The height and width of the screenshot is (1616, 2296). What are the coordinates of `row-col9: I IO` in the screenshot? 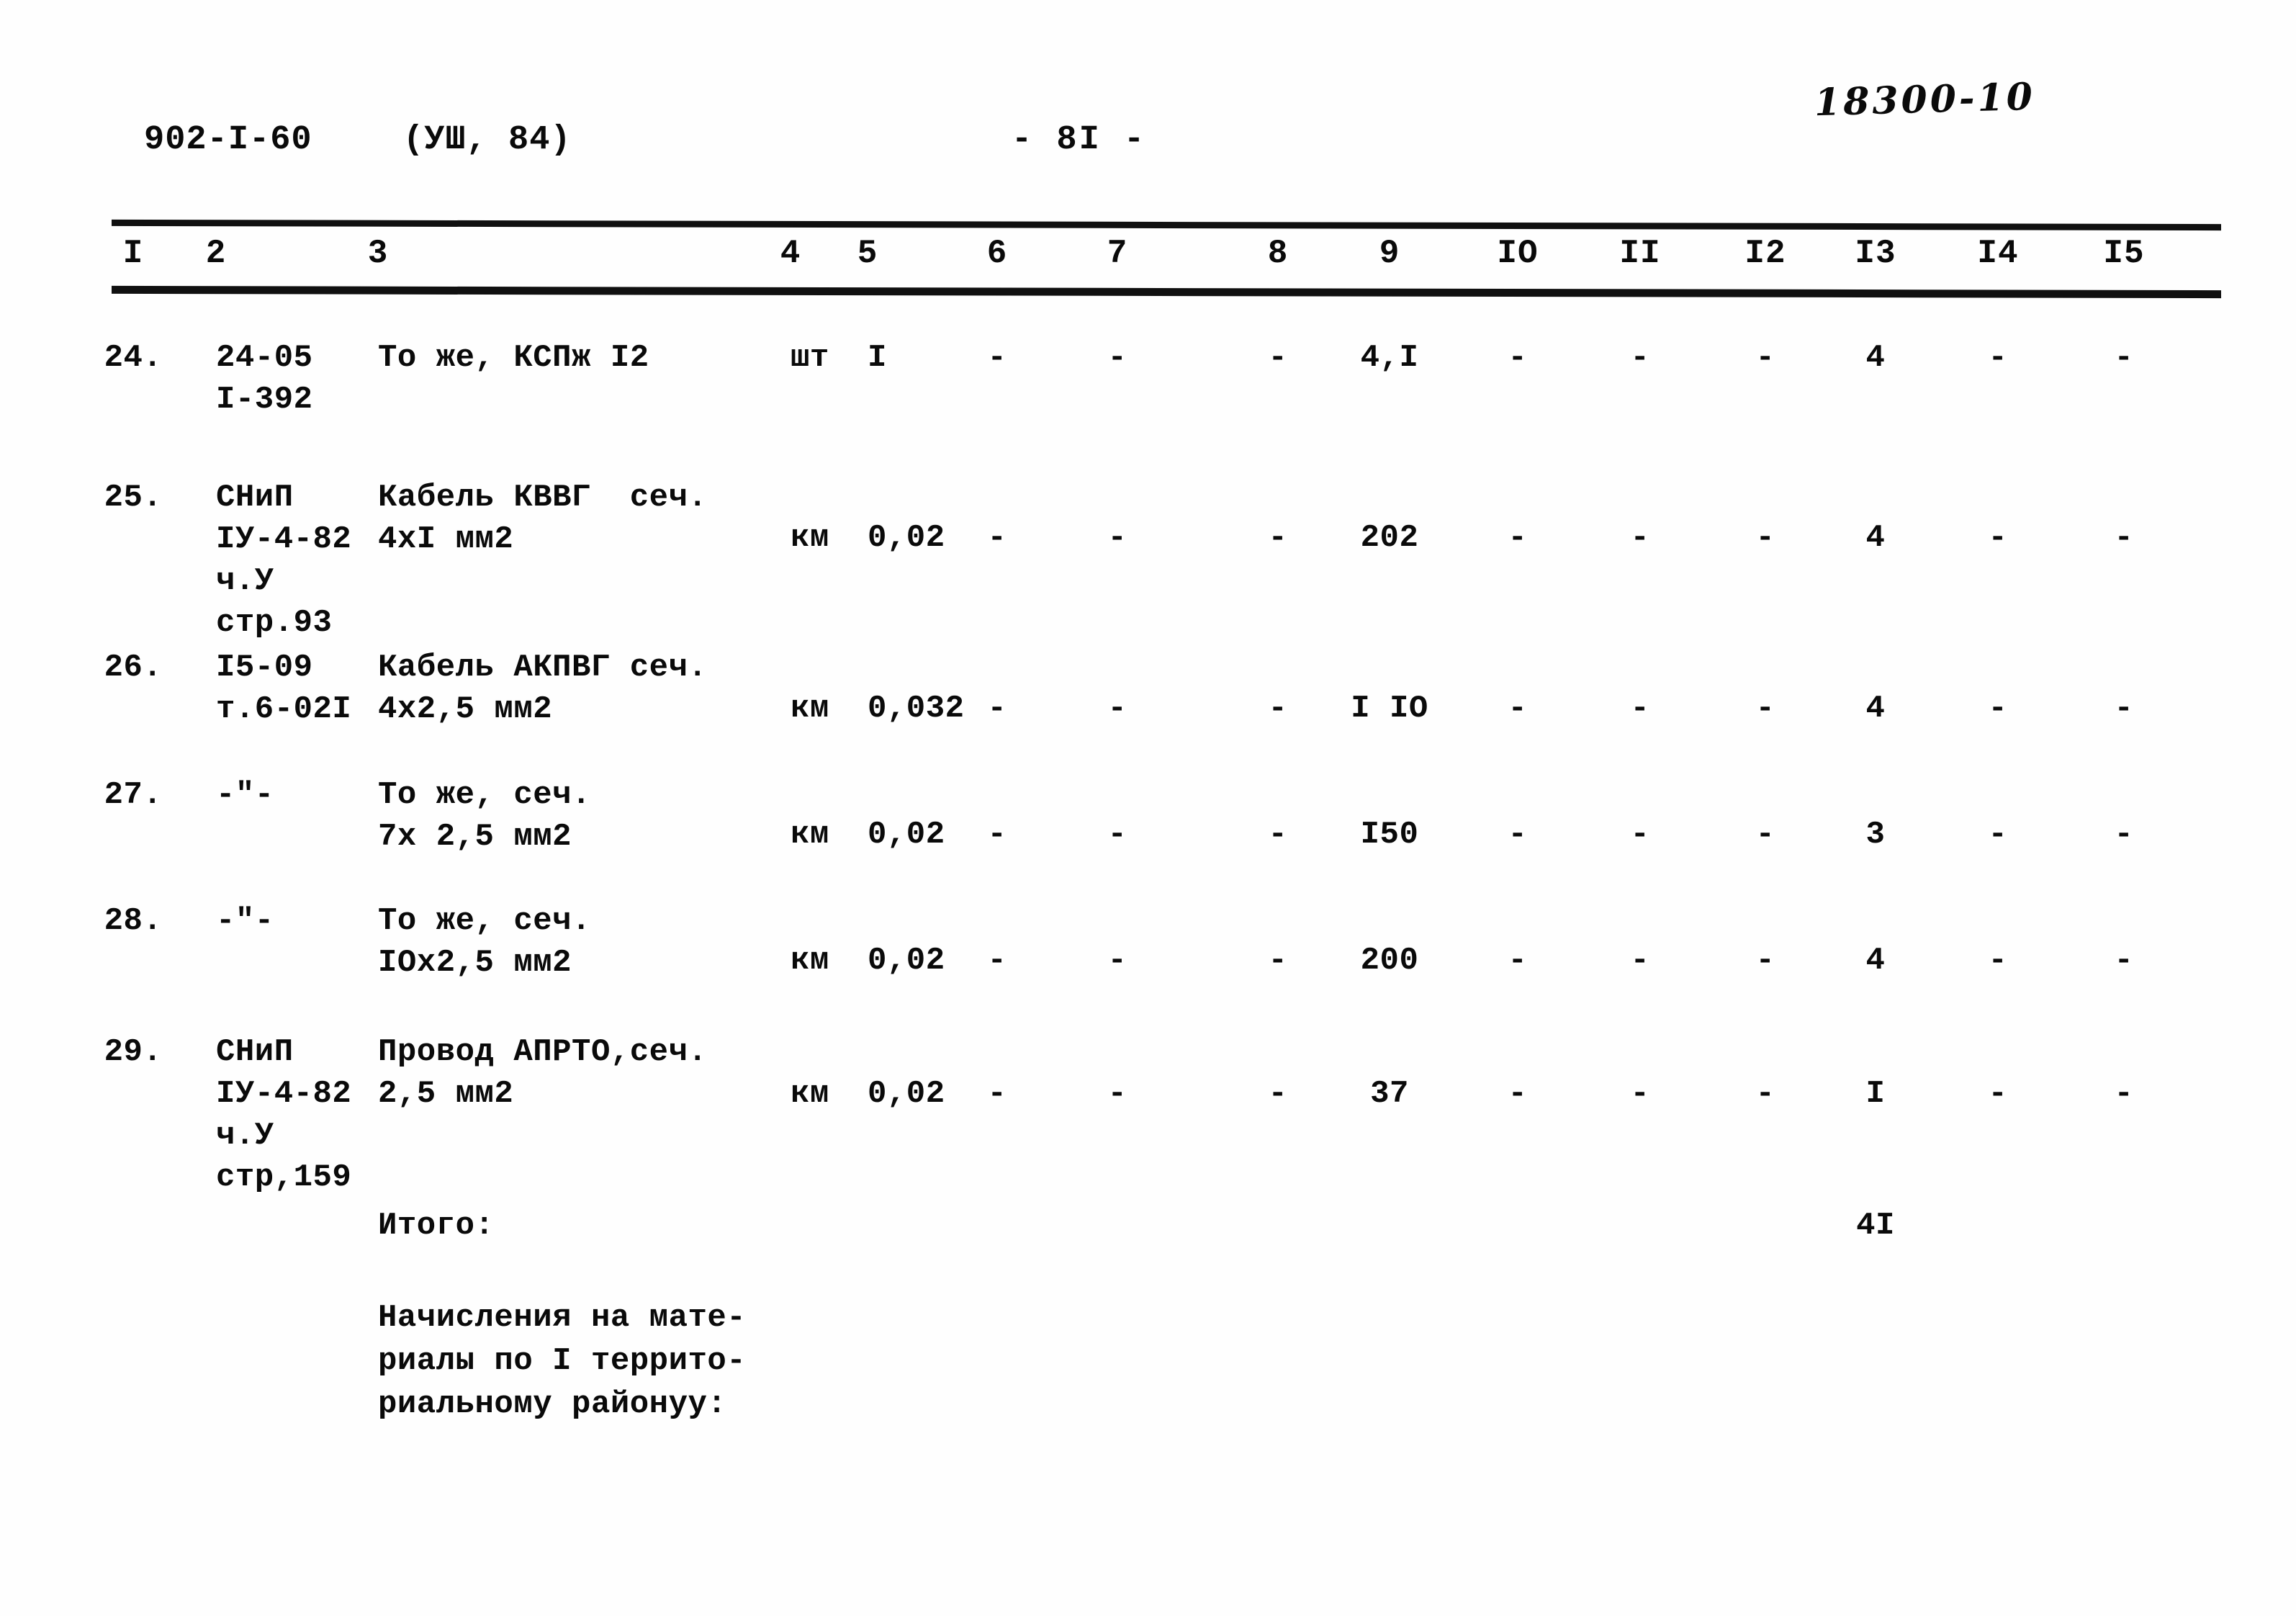 It's located at (1390, 709).